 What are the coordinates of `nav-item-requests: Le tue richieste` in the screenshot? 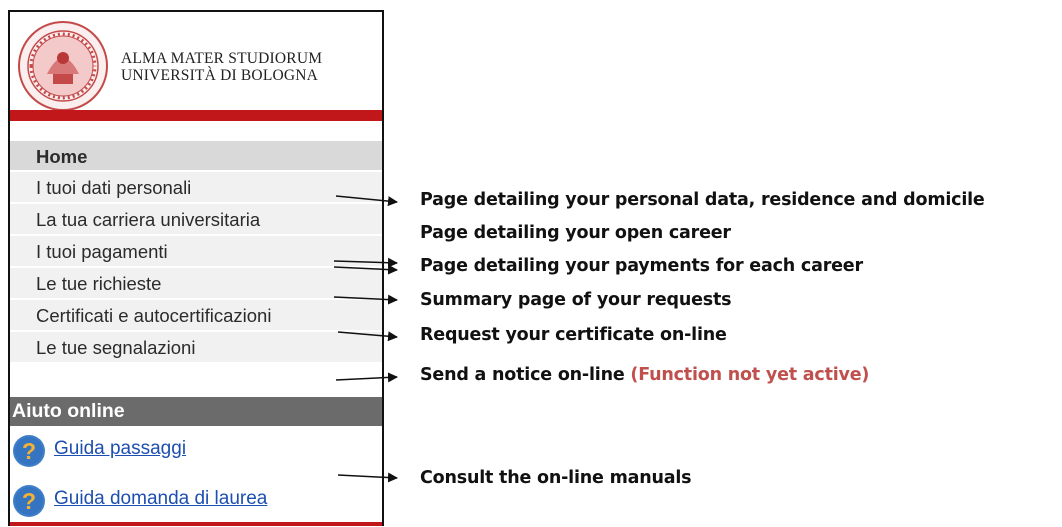 It's located at (196, 284).